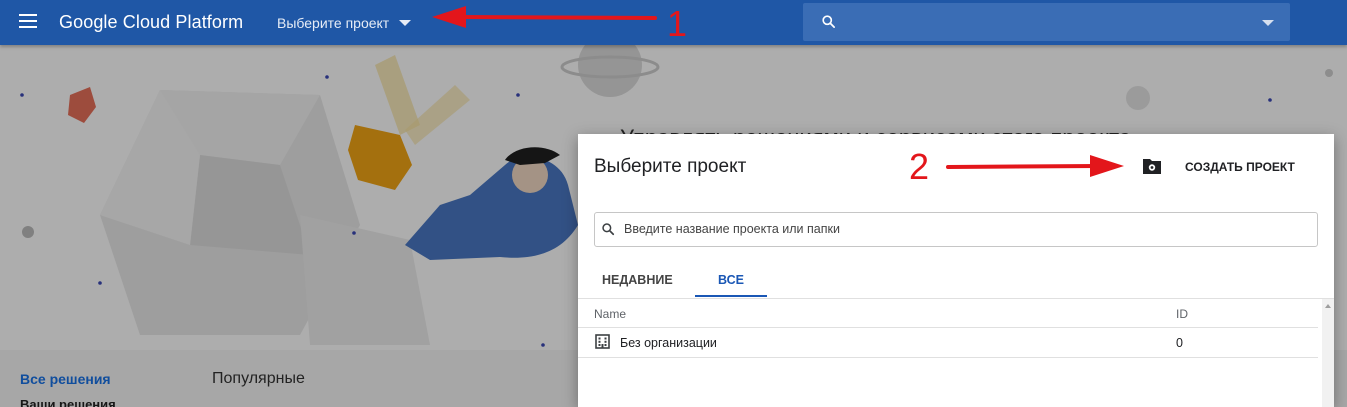 Image resolution: width=1347 pixels, height=407 pixels. What do you see at coordinates (1328, 306) in the screenshot?
I see `scroll-up-icon` at bounding box center [1328, 306].